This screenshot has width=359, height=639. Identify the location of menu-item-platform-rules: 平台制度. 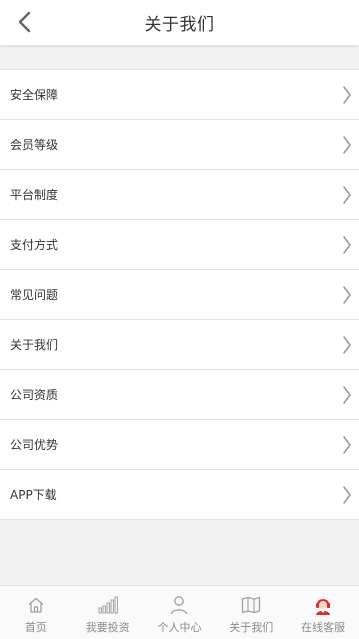
(179, 195).